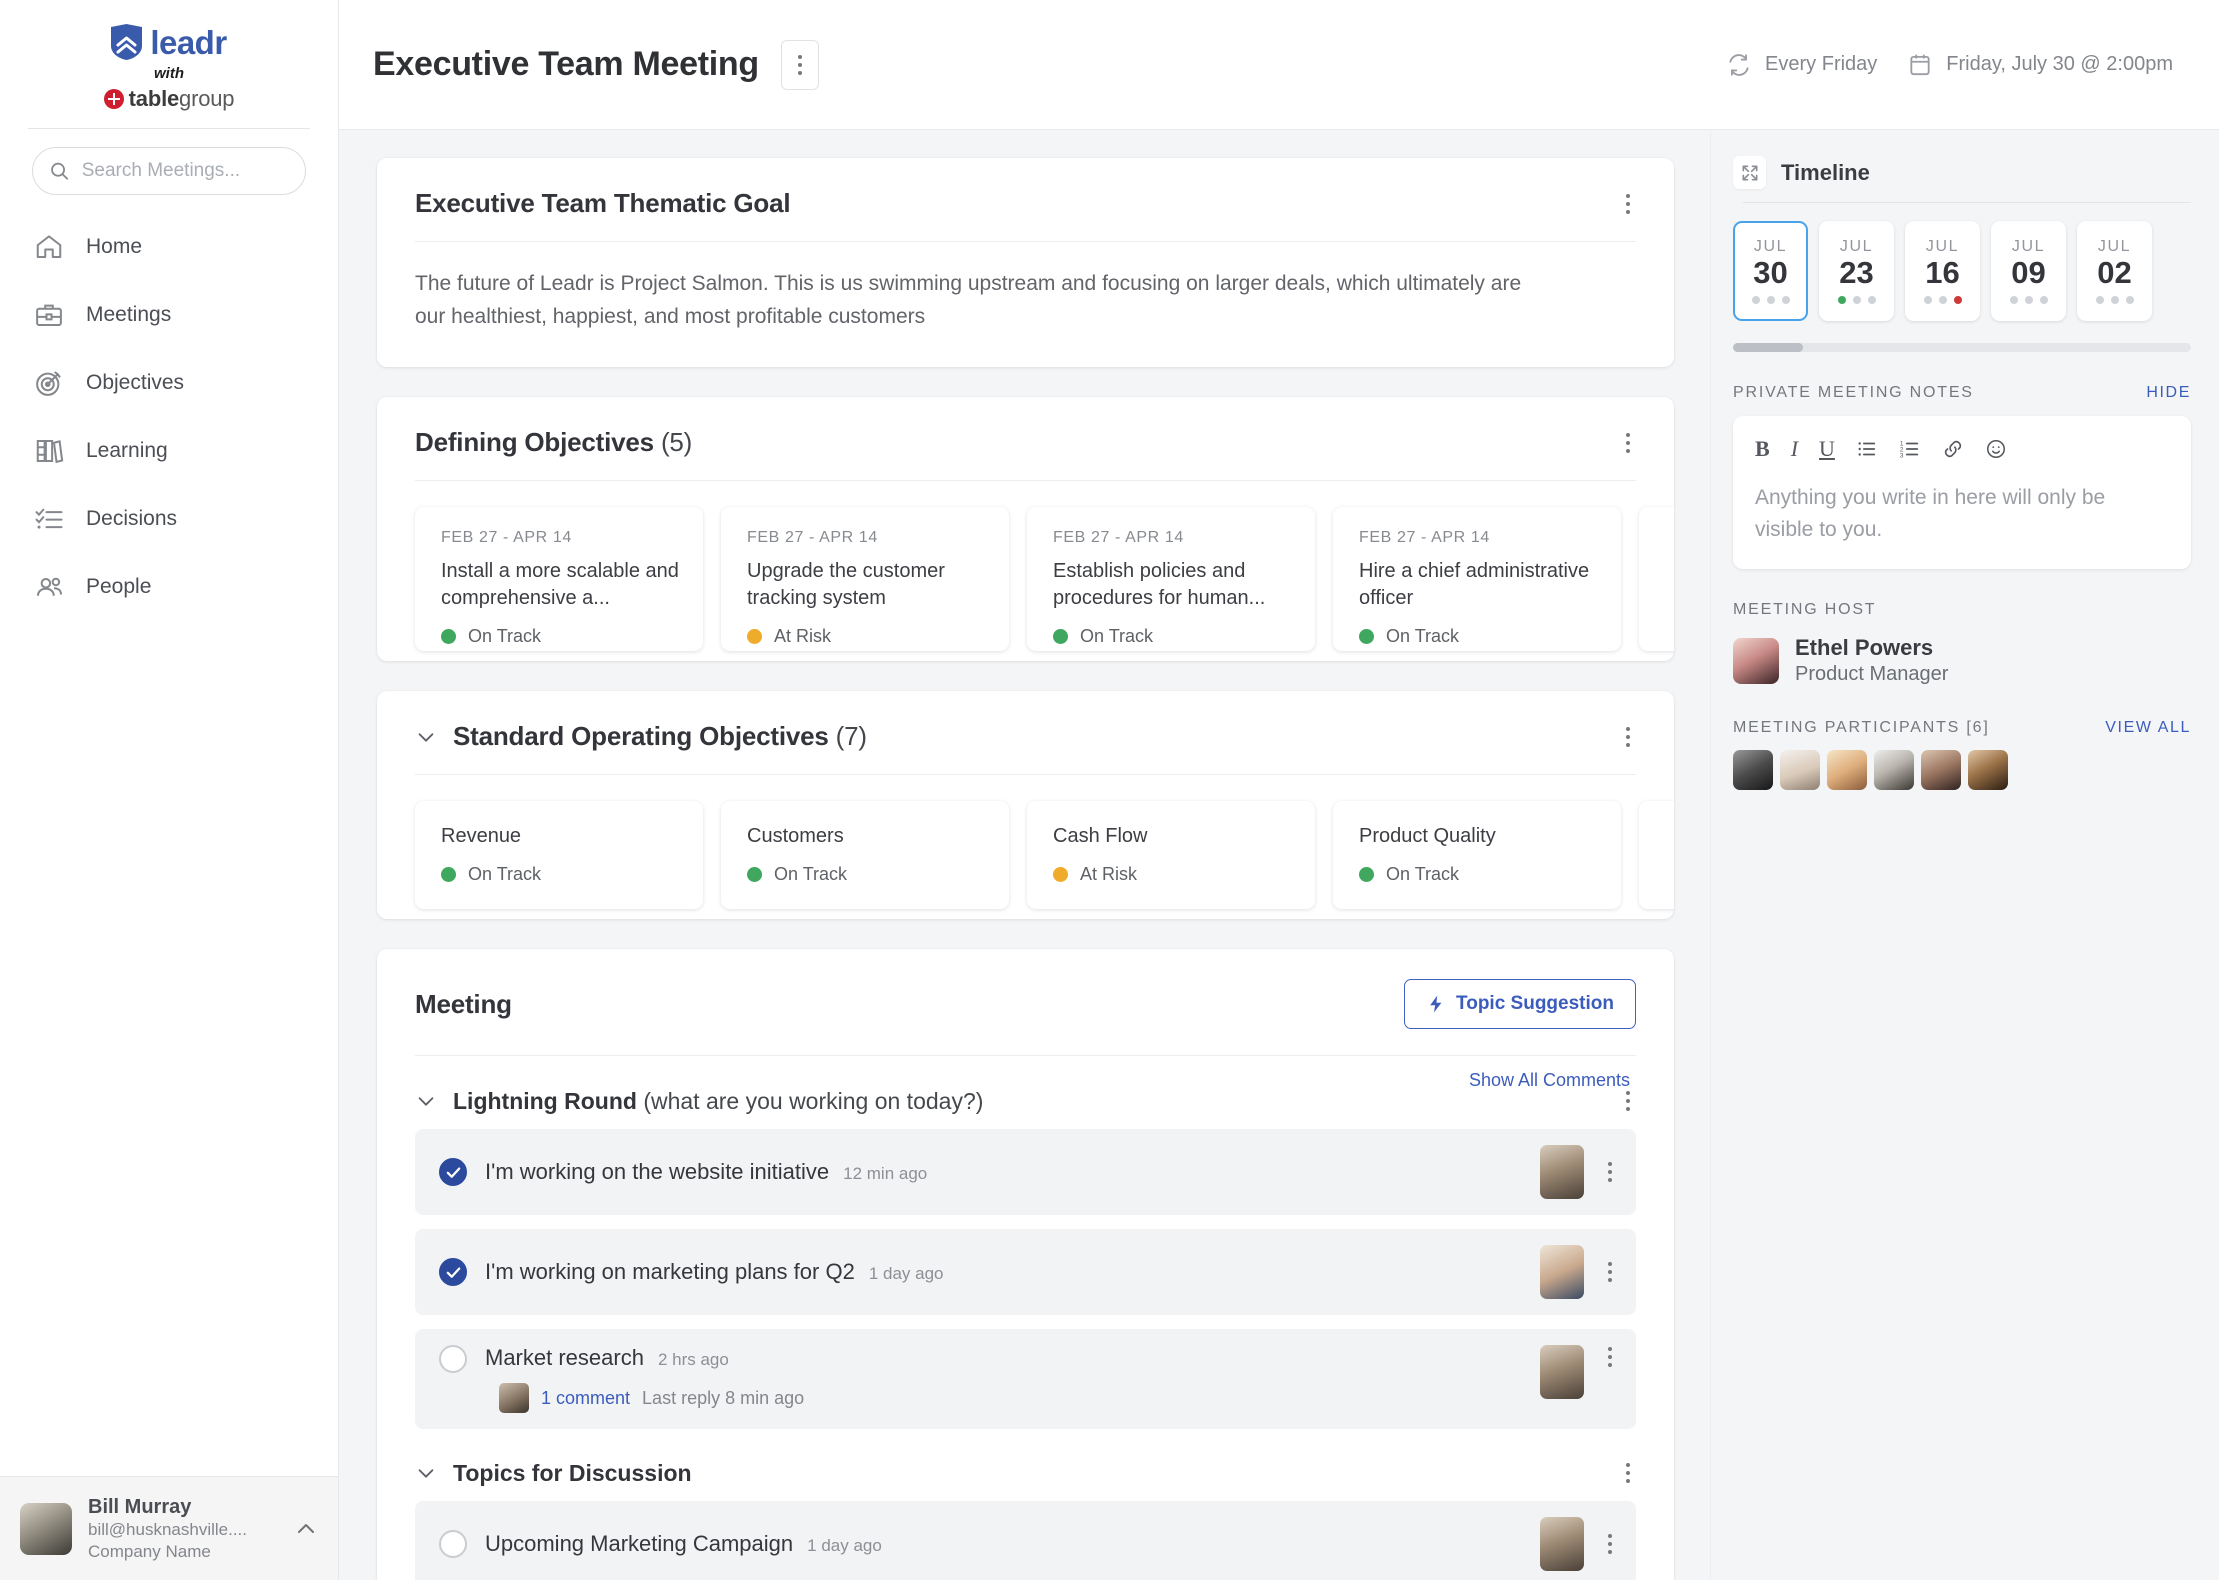 This screenshot has height=1580, width=2219. Describe the element at coordinates (2148, 728) in the screenshot. I see `view-all-participants-button: VIEW ALL` at that location.